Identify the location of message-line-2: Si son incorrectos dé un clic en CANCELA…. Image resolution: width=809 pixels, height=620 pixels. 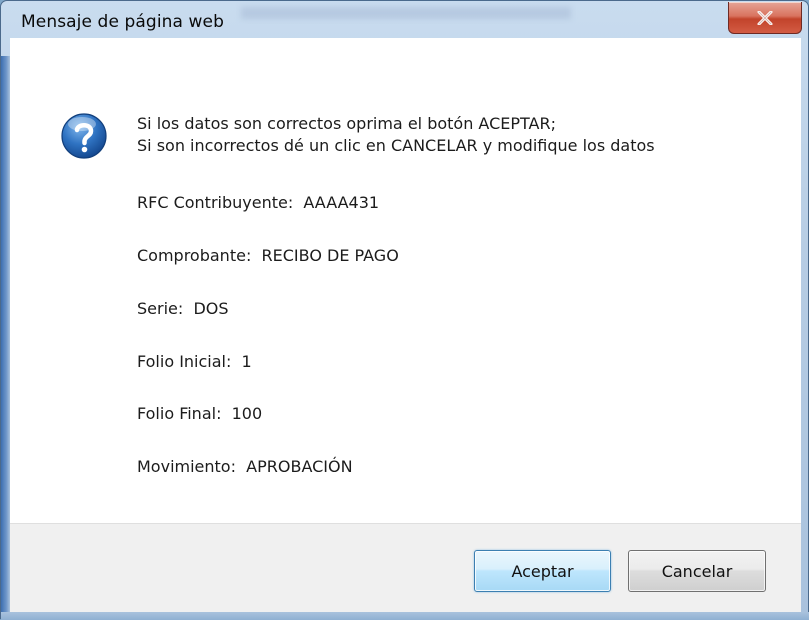
(396, 145).